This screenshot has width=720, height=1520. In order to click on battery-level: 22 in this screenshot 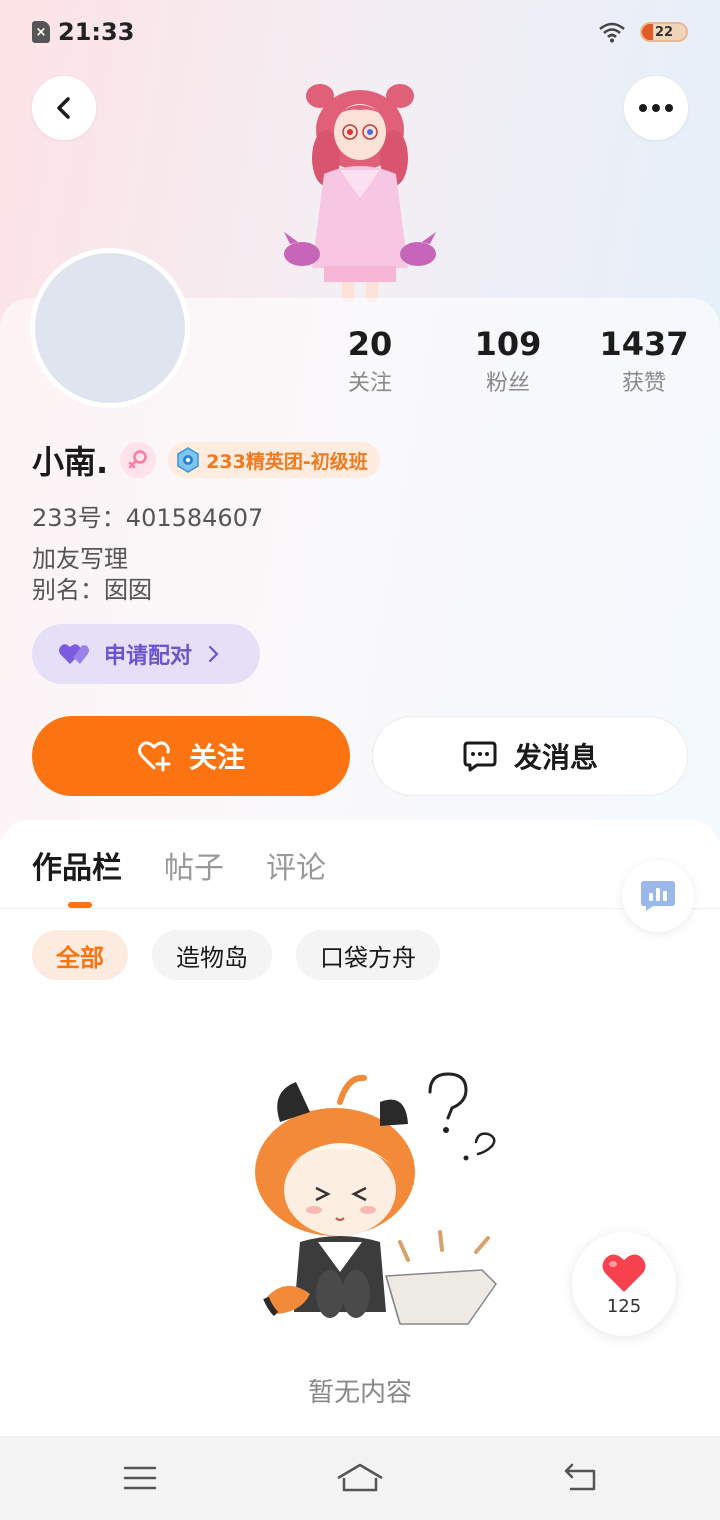, I will do `click(664, 32)`.